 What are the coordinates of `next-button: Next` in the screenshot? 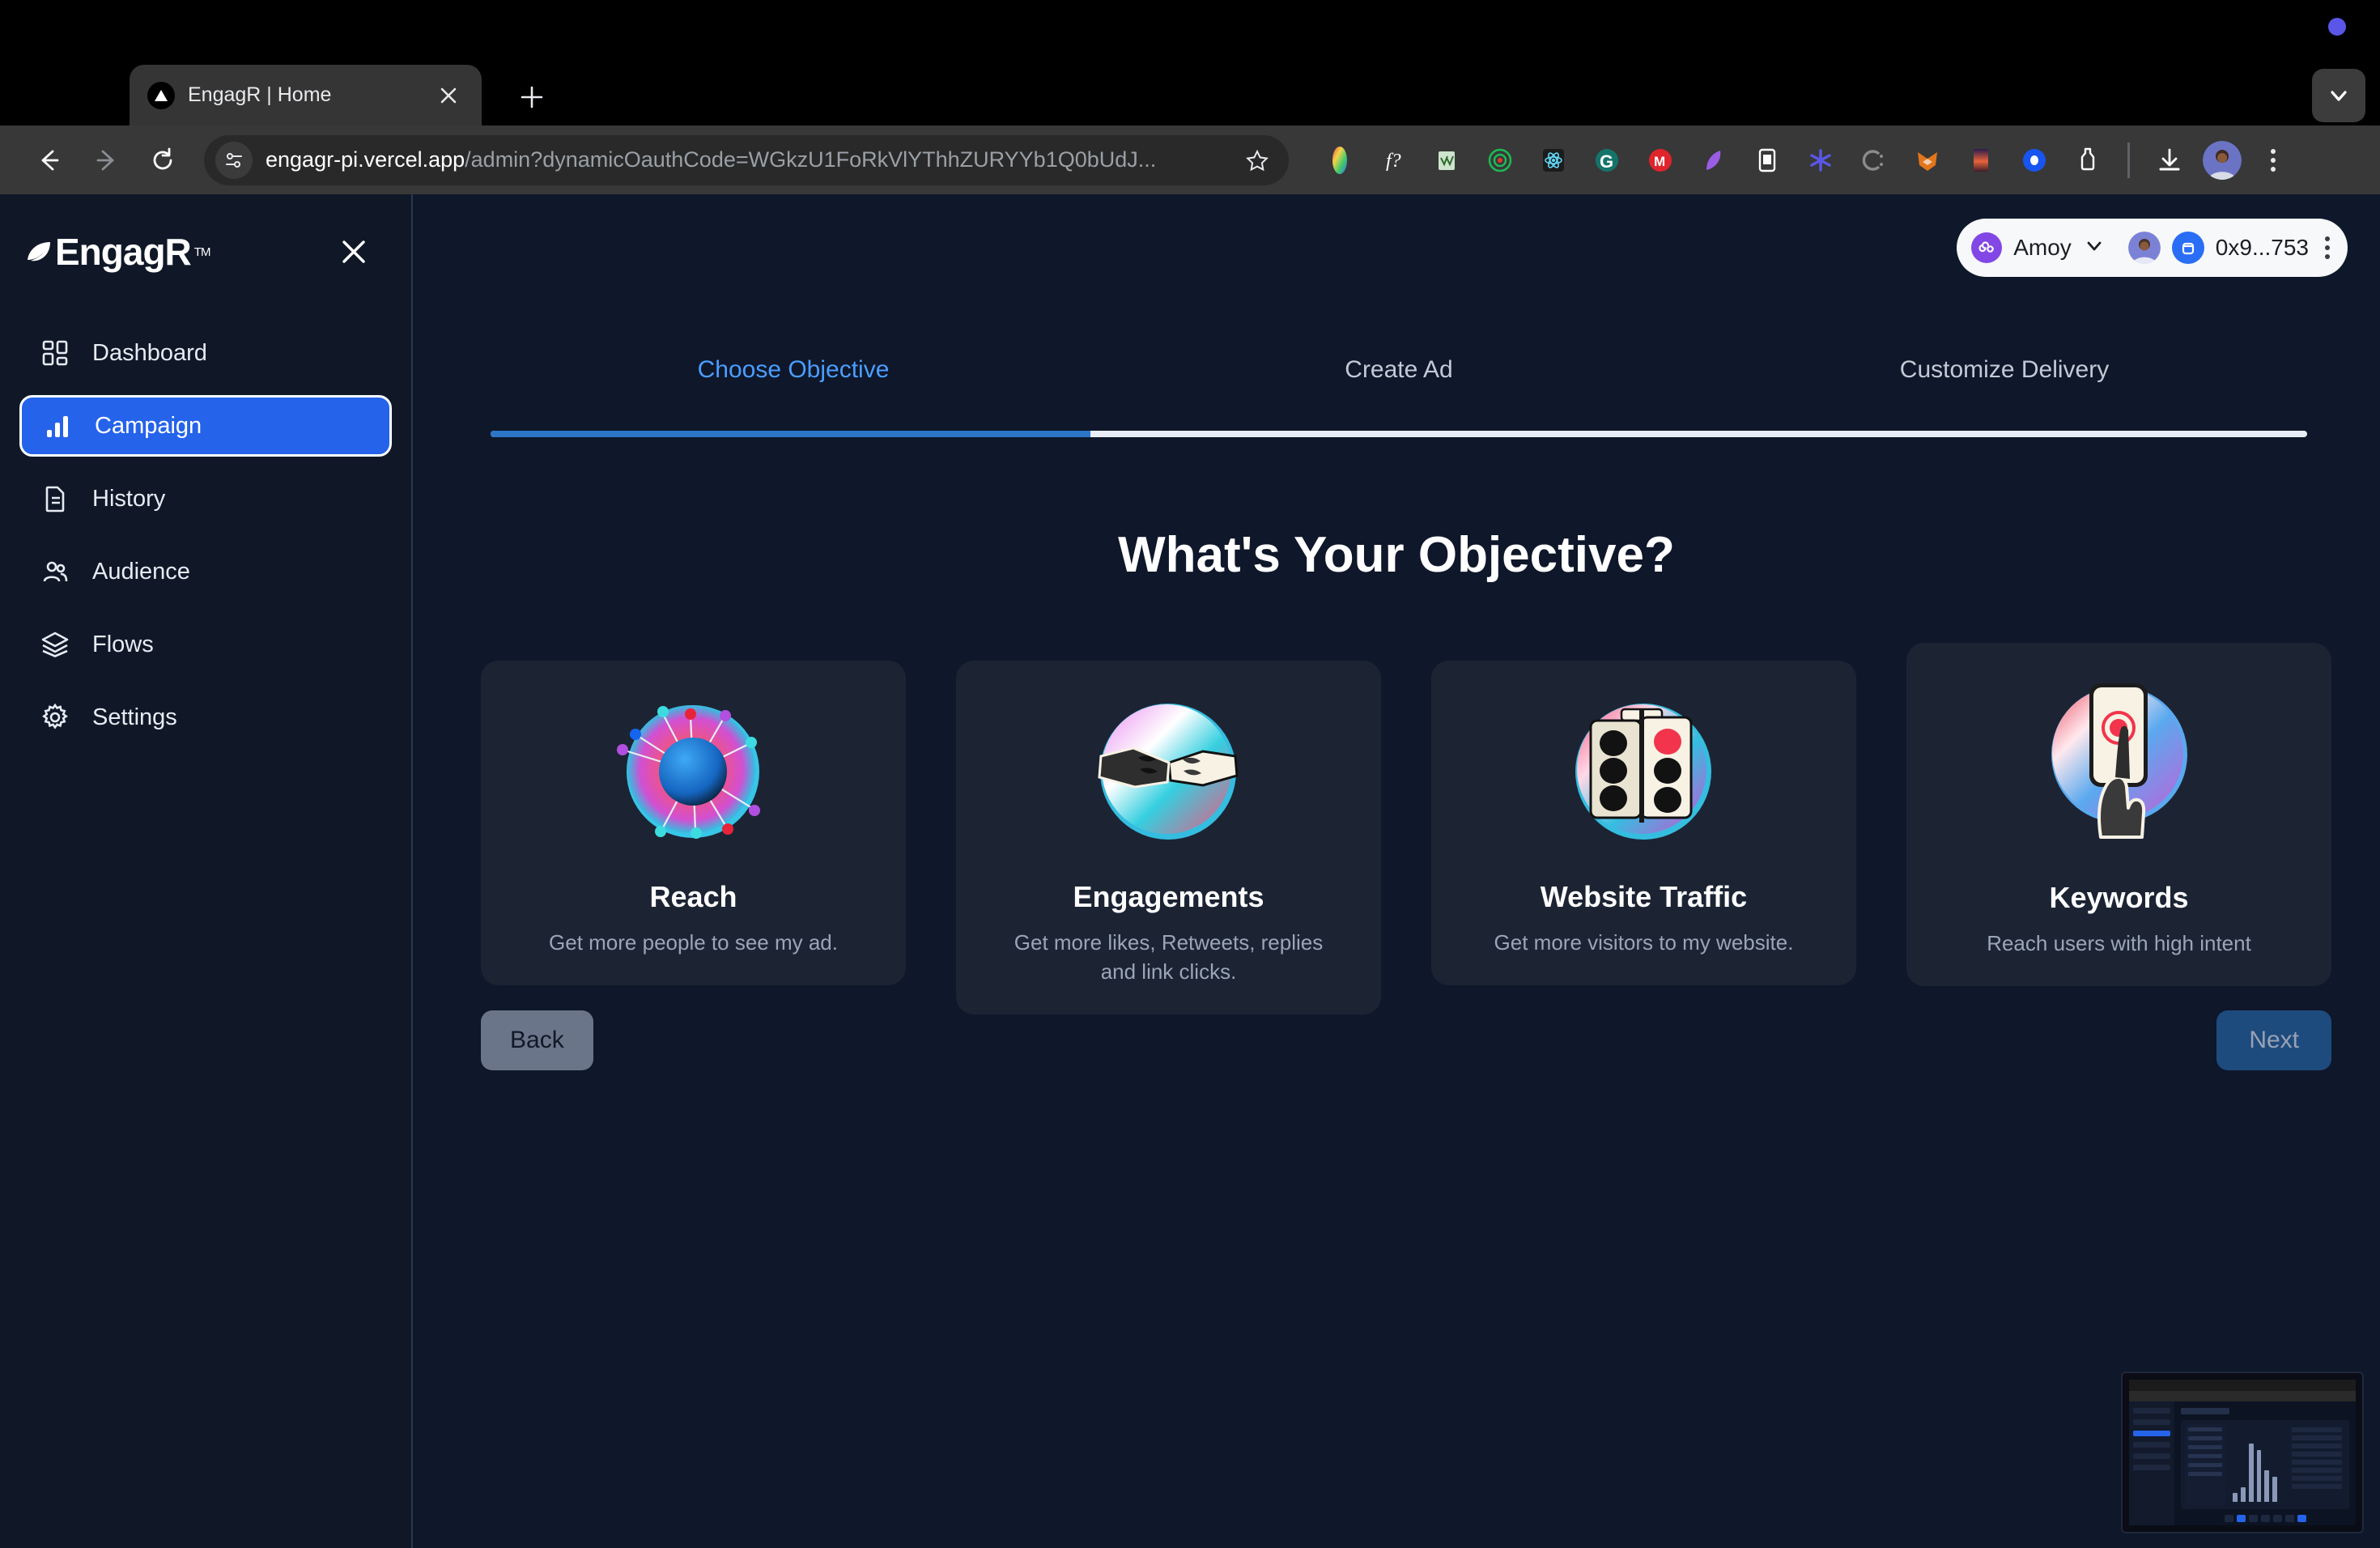 It's located at (2273, 1040).